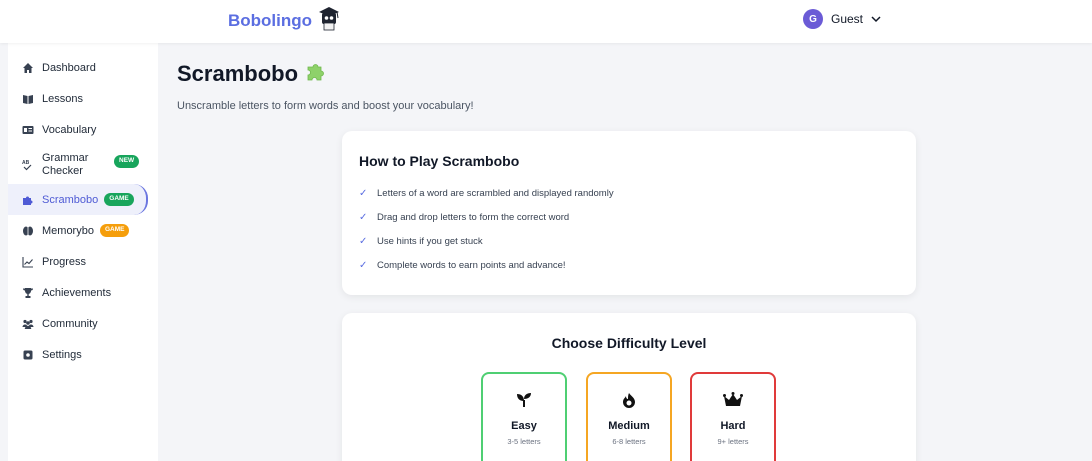 Image resolution: width=1092 pixels, height=461 pixels. What do you see at coordinates (69, 67) in the screenshot?
I see `sidebar-item-label: Dashboard` at bounding box center [69, 67].